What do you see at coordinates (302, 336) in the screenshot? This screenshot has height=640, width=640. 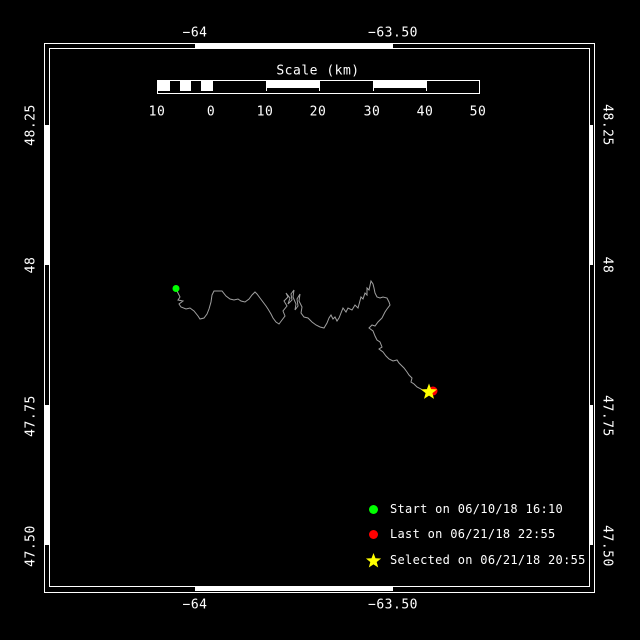 I see `track-path` at bounding box center [302, 336].